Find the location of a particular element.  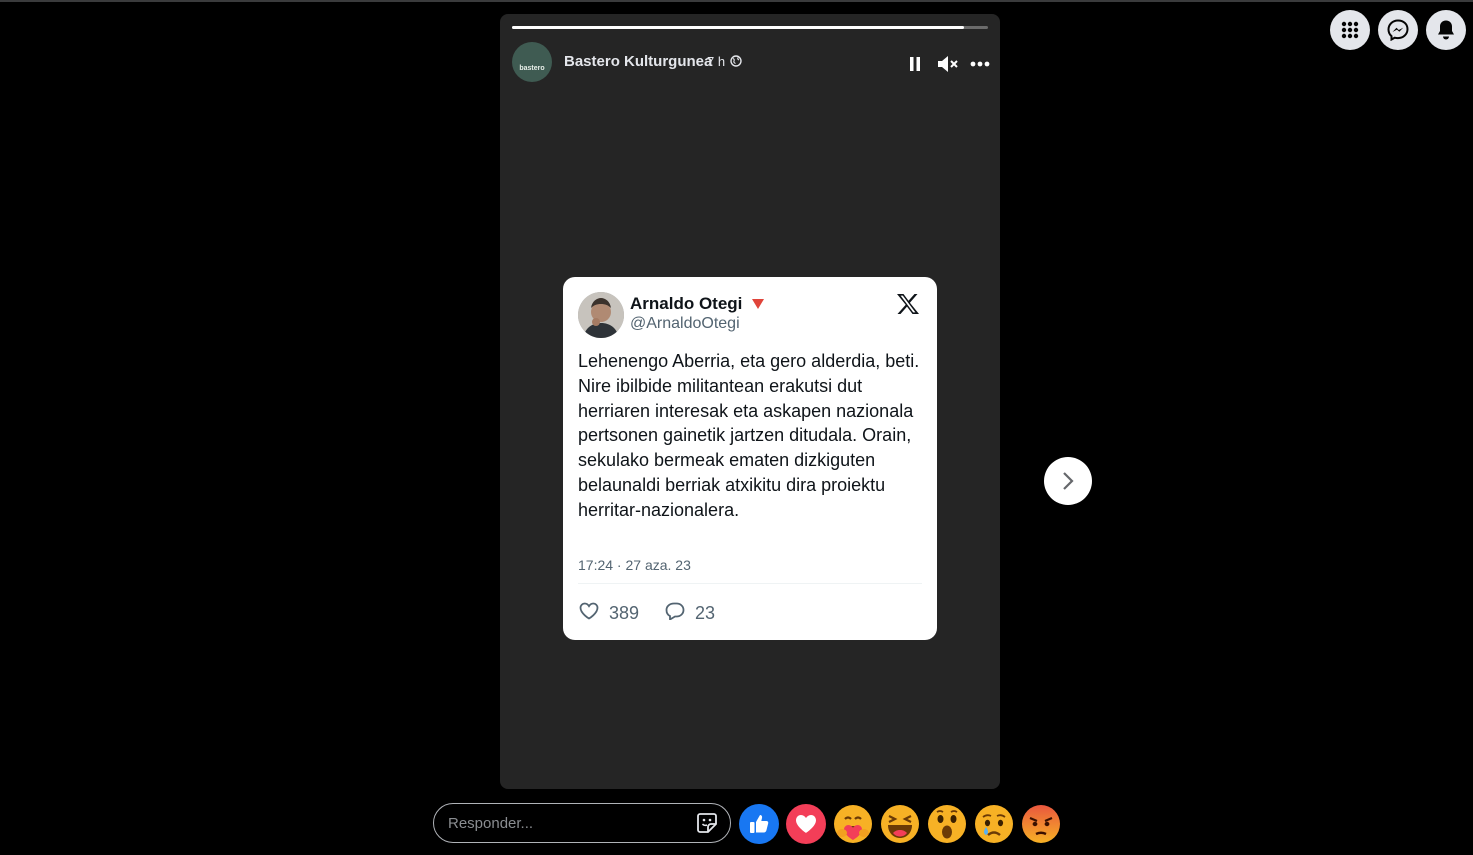

bell-icon is located at coordinates (1446, 30).